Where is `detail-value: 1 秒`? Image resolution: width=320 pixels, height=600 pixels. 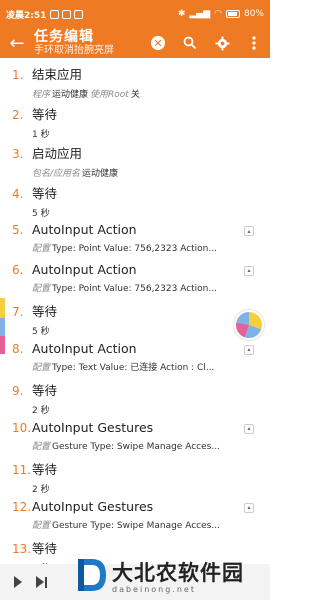
detail-value: 1 秒 is located at coordinates (41, 134).